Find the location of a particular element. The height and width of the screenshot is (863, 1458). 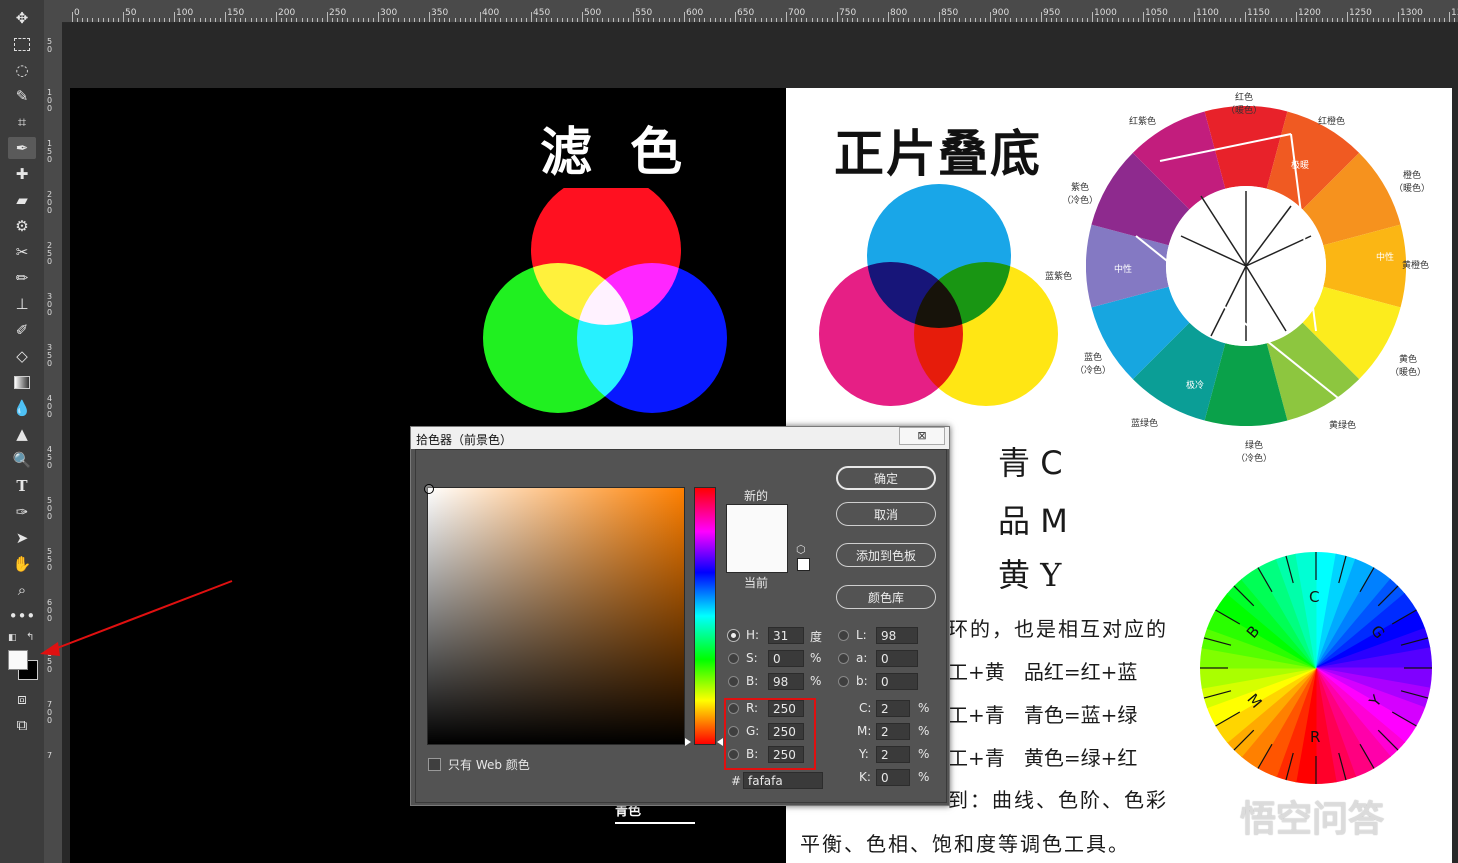

color-field-cursor is located at coordinates (429, 489).